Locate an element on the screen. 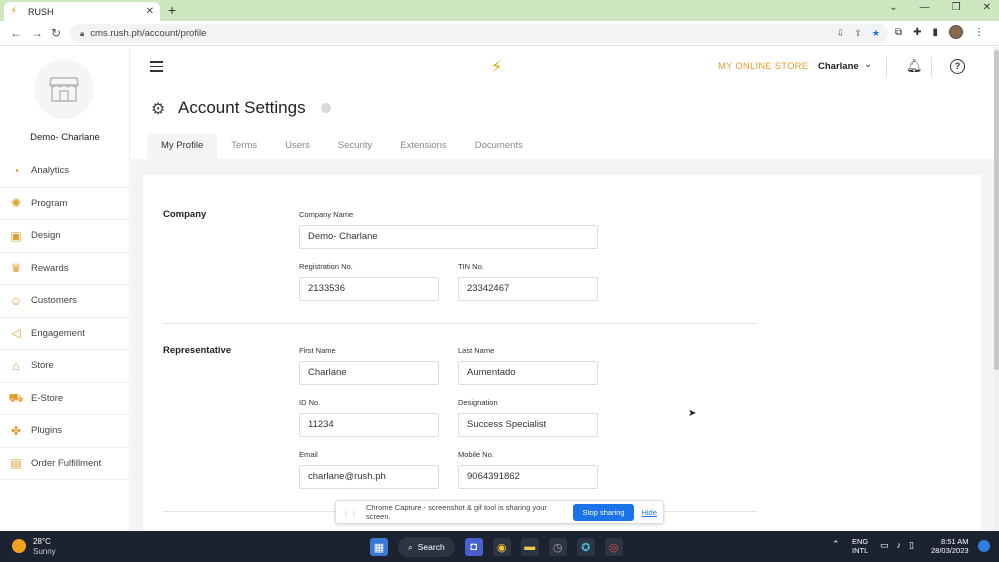 This screenshot has width=999, height=562. sidebar-item-order-fulfillment: ▤ Order Fulfillment is located at coordinates (65, 464).